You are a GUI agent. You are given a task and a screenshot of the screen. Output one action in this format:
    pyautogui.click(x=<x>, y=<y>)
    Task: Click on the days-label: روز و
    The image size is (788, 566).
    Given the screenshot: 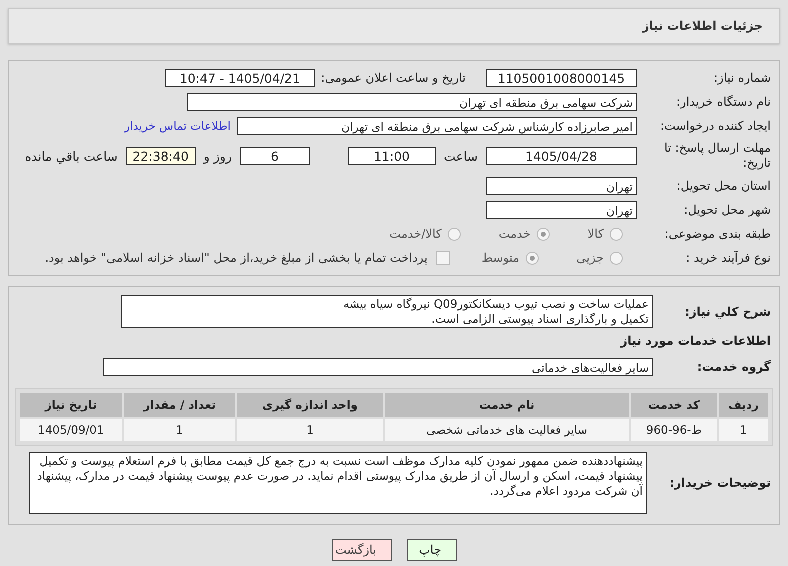 What is the action you would take?
    pyautogui.click(x=218, y=156)
    